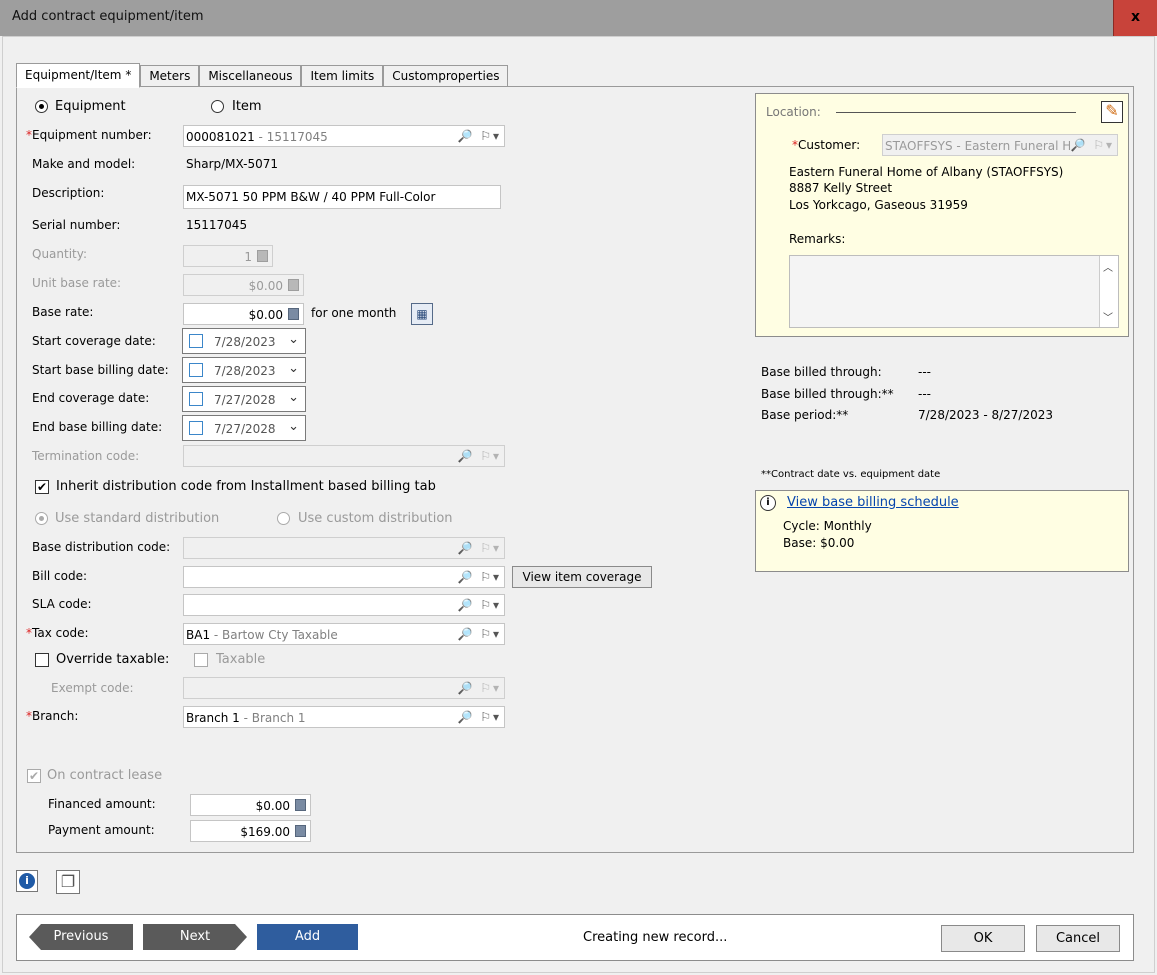 The image size is (1157, 975). Describe the element at coordinates (344, 688) in the screenshot. I see `exempt-code-field: 🔎 ⚐▾` at that location.